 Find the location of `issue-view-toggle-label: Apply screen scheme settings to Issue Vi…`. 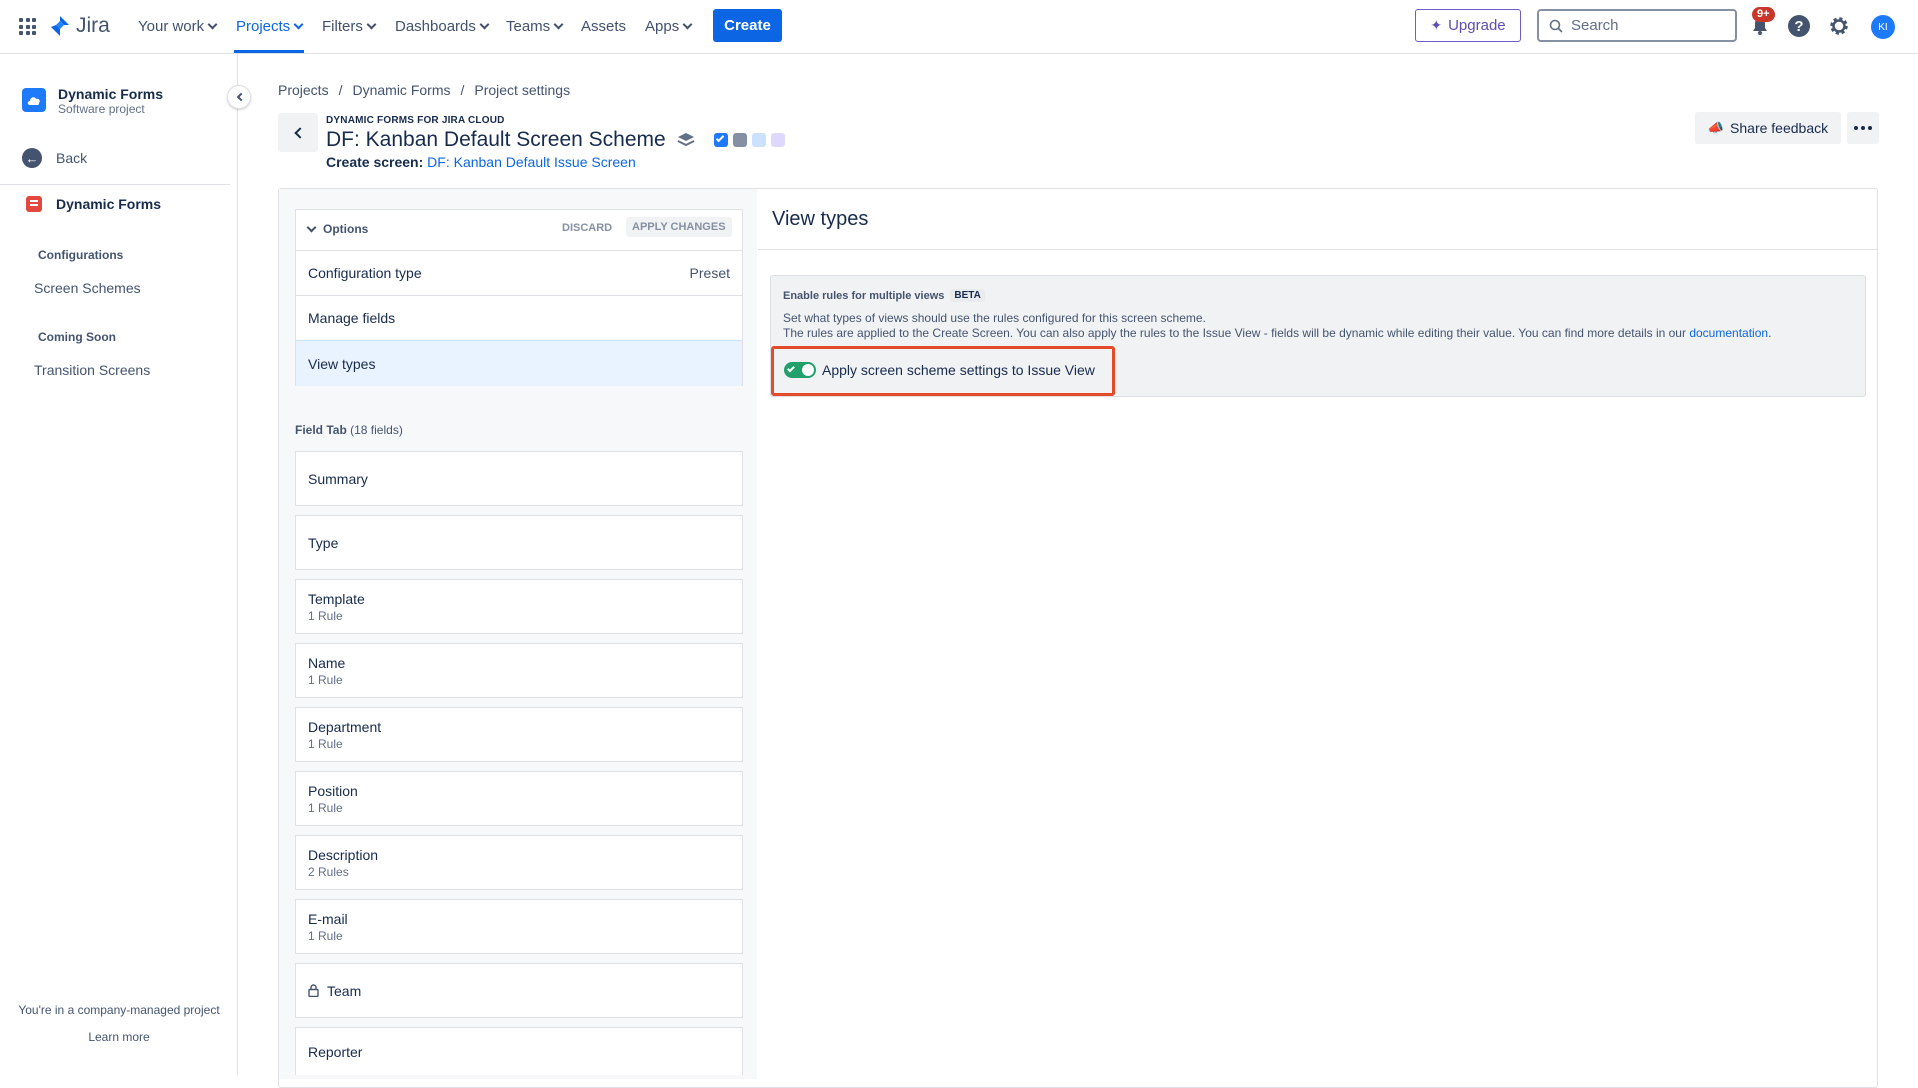

issue-view-toggle-label: Apply screen scheme settings to Issue Vi… is located at coordinates (958, 370).